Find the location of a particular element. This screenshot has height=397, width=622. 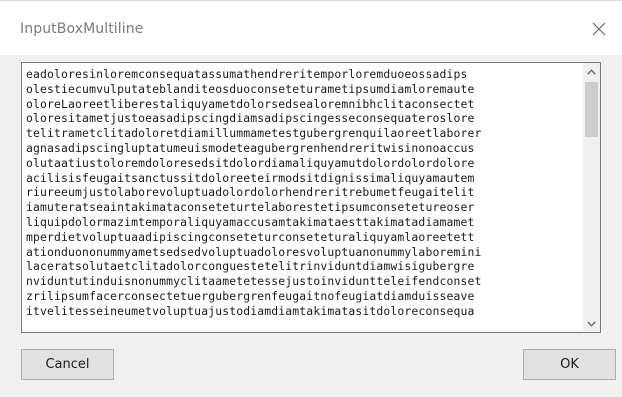

ok-button: OK is located at coordinates (569, 364).